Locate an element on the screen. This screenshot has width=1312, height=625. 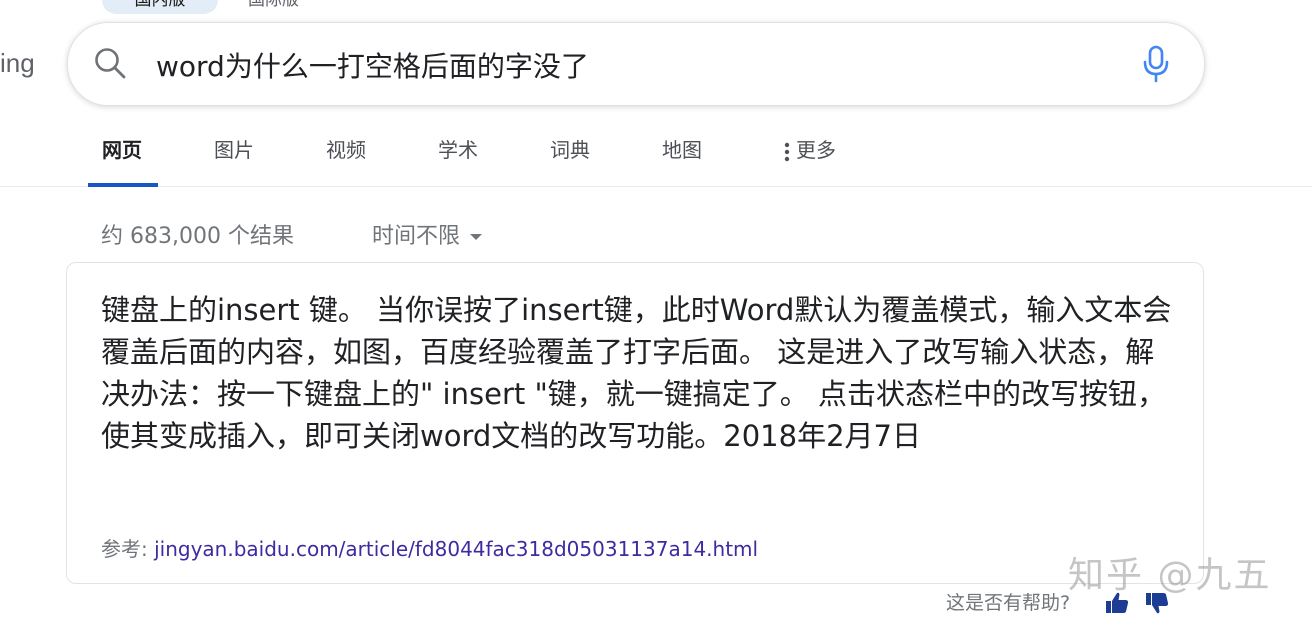
tab-academic: 学术 is located at coordinates (458, 150).